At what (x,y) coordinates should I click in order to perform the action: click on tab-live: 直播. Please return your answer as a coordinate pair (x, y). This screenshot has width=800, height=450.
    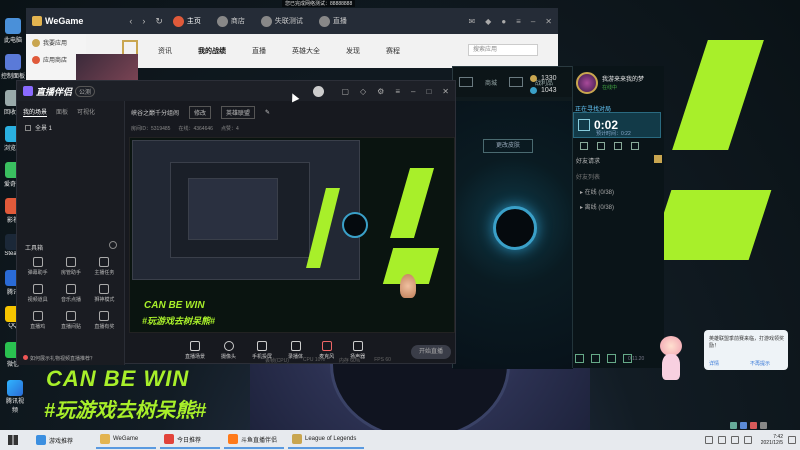
    Looking at the image, I should click on (332, 21).